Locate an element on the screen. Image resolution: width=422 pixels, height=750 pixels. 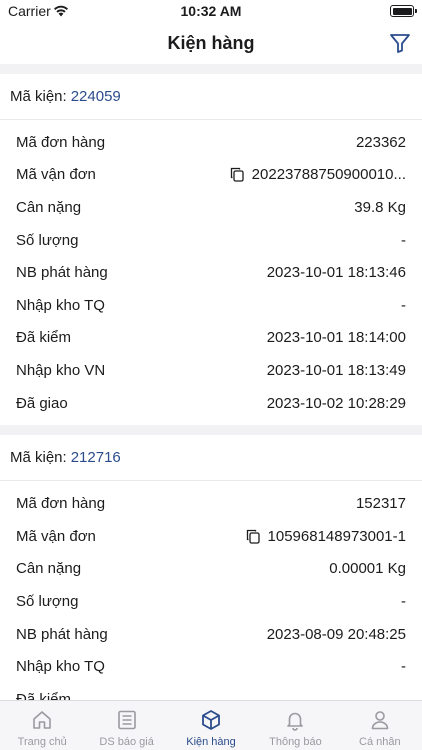
detail-value-text: 2023-10-01 18:13:46 is located at coordinates (336, 273).